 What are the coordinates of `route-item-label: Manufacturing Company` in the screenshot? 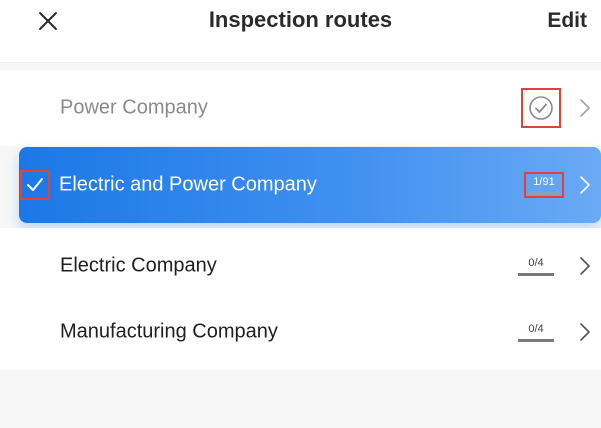 It's located at (169, 331).